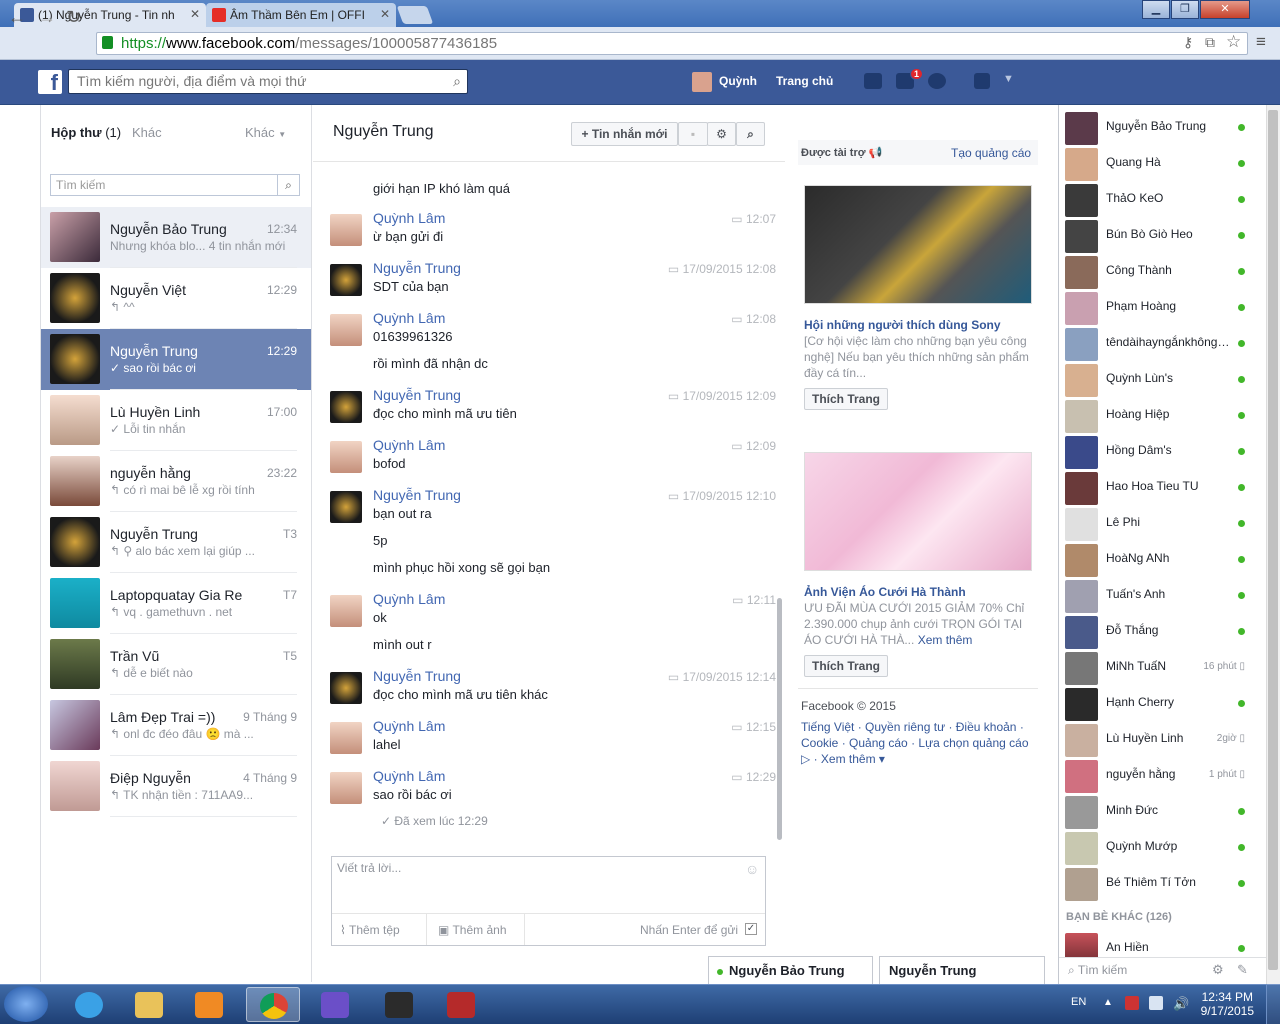 The height and width of the screenshot is (1024, 1280). I want to click on chat-options-gear-icon: ⚙, so click(1218, 970).